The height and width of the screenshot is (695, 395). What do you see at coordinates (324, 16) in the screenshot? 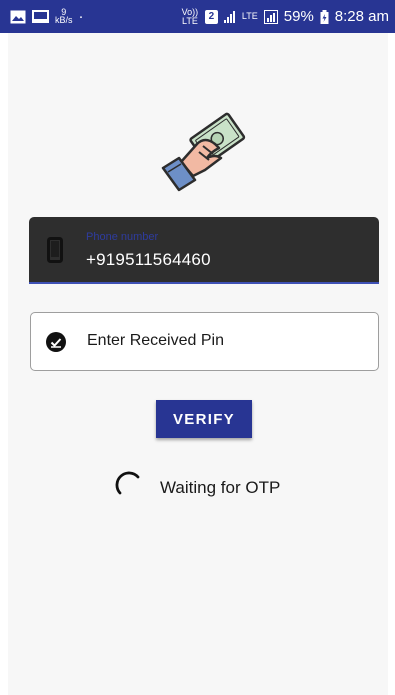
I see `battery-icon` at bounding box center [324, 16].